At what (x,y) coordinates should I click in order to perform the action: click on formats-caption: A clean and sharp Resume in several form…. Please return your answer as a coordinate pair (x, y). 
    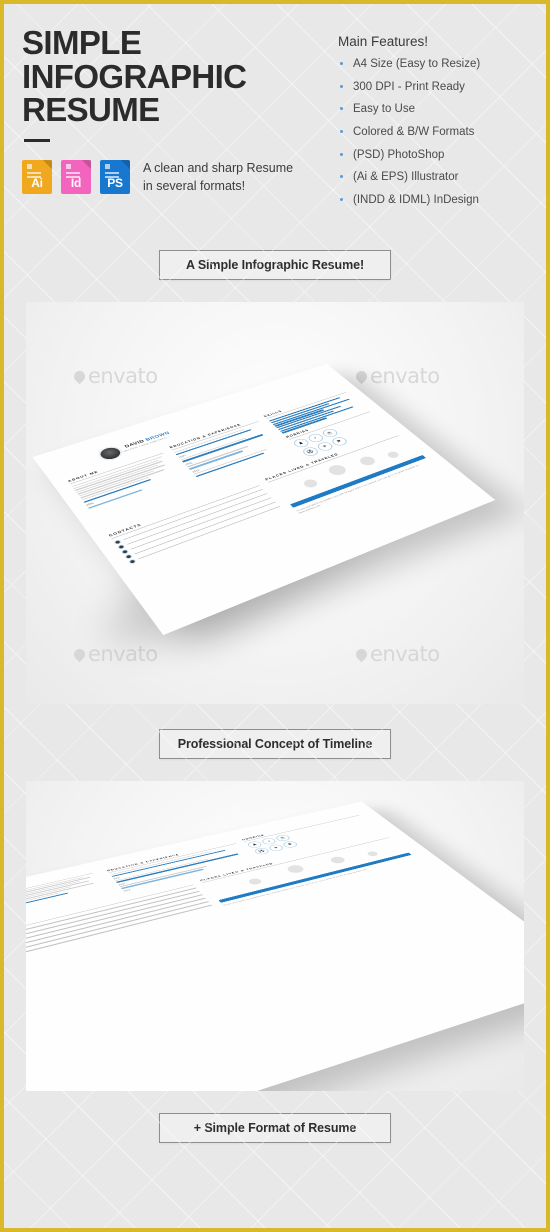
    Looking at the image, I should click on (218, 177).